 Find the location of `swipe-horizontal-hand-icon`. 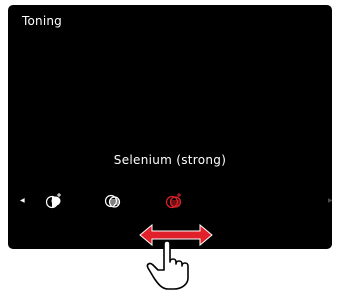

swipe-horizontal-hand-icon is located at coordinates (178, 255).